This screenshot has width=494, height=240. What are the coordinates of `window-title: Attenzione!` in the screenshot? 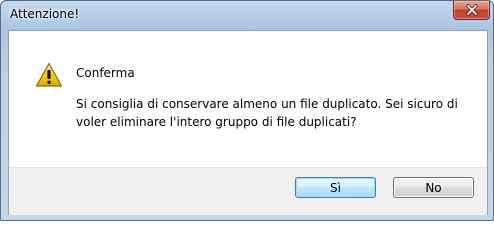 It's located at (45, 14).